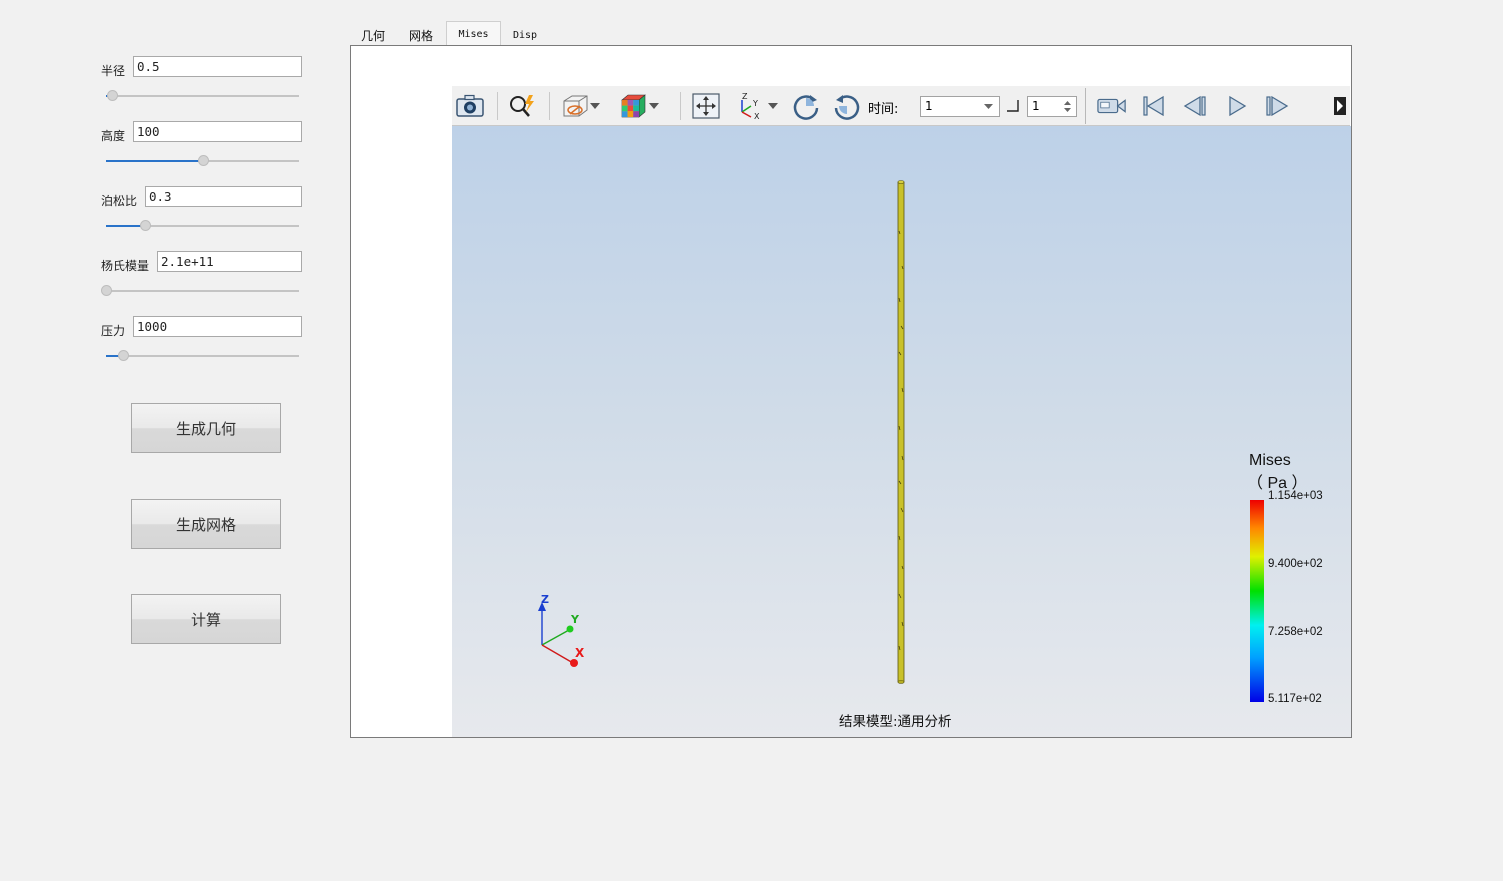 This screenshot has width=1503, height=881. Describe the element at coordinates (545, 599) in the screenshot. I see `axis-label-z: Z` at that location.